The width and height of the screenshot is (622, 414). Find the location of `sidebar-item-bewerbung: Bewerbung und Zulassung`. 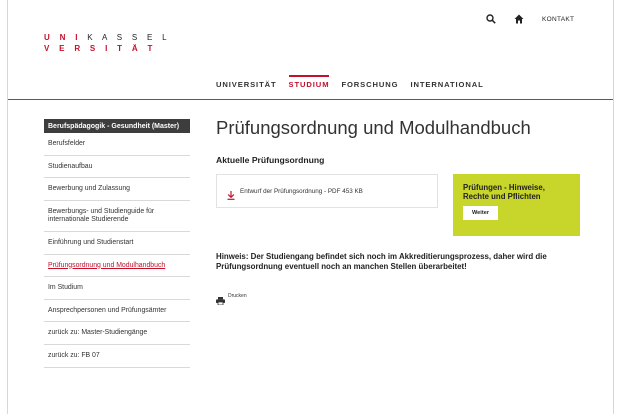

sidebar-item-bewerbung: Bewerbung und Zulassung is located at coordinates (117, 189).